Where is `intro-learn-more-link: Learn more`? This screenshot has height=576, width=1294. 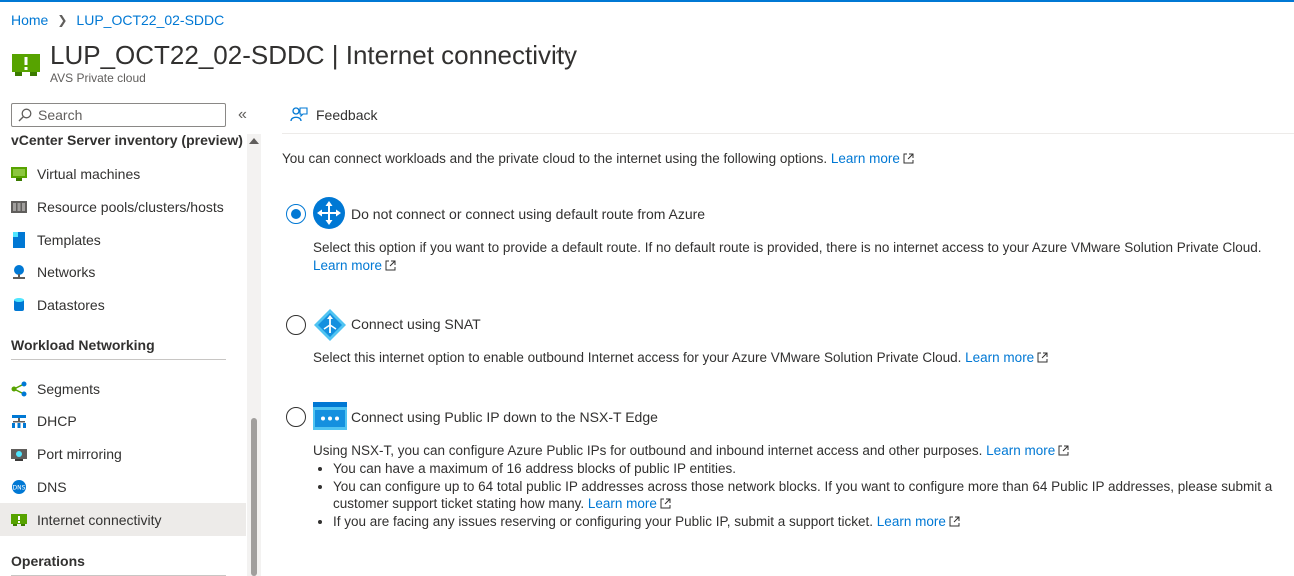
intro-learn-more-link: Learn more is located at coordinates (872, 158).